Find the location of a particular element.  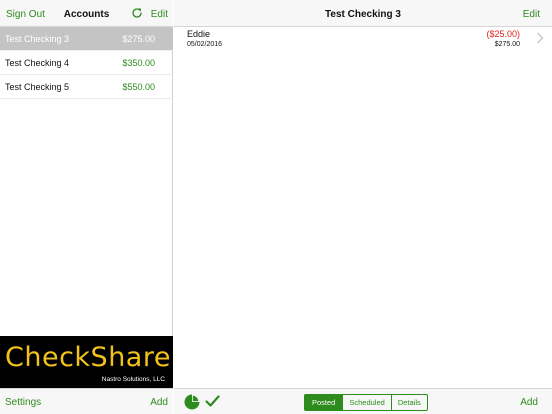

transaction-payee: Eddie is located at coordinates (199, 34).